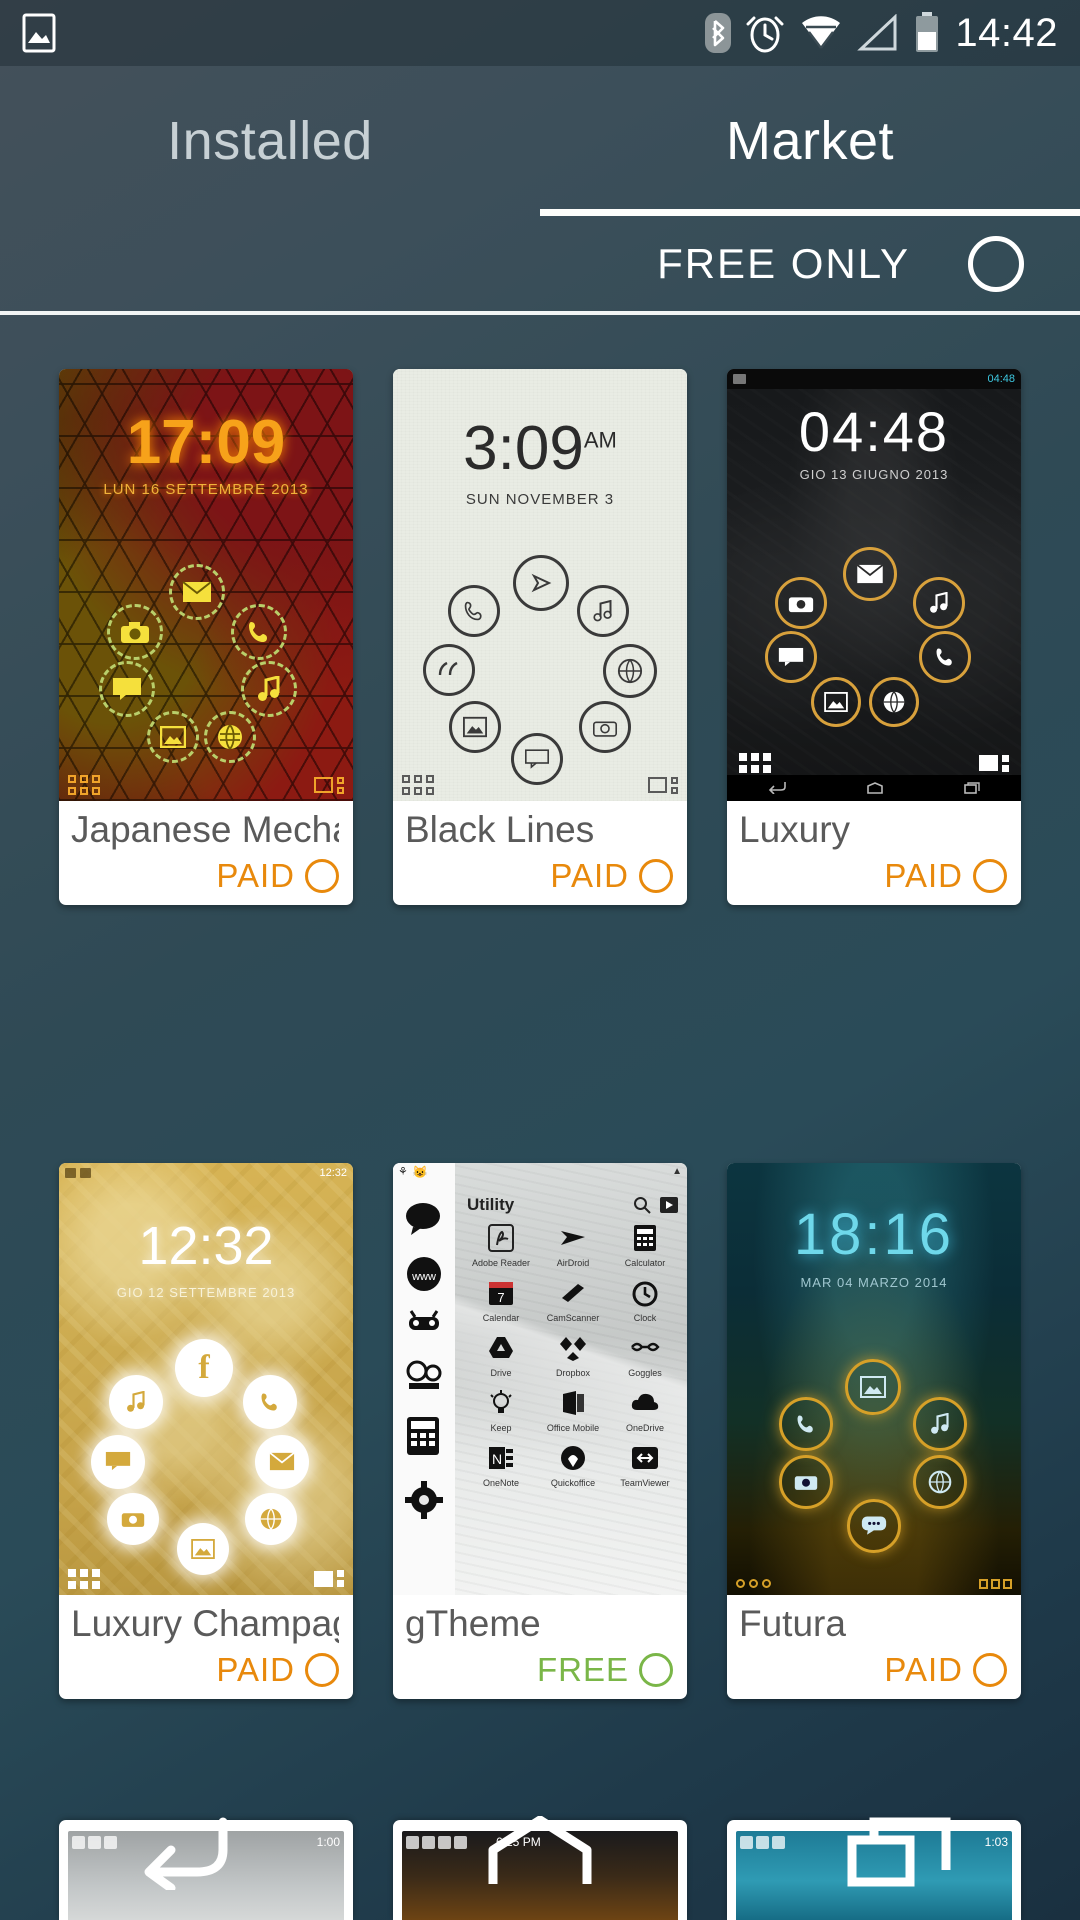 The image size is (1080, 1920). I want to click on theme-preview-luxury: 04:48 04:48 GIO 13 GIUGNO 2013, so click(874, 585).